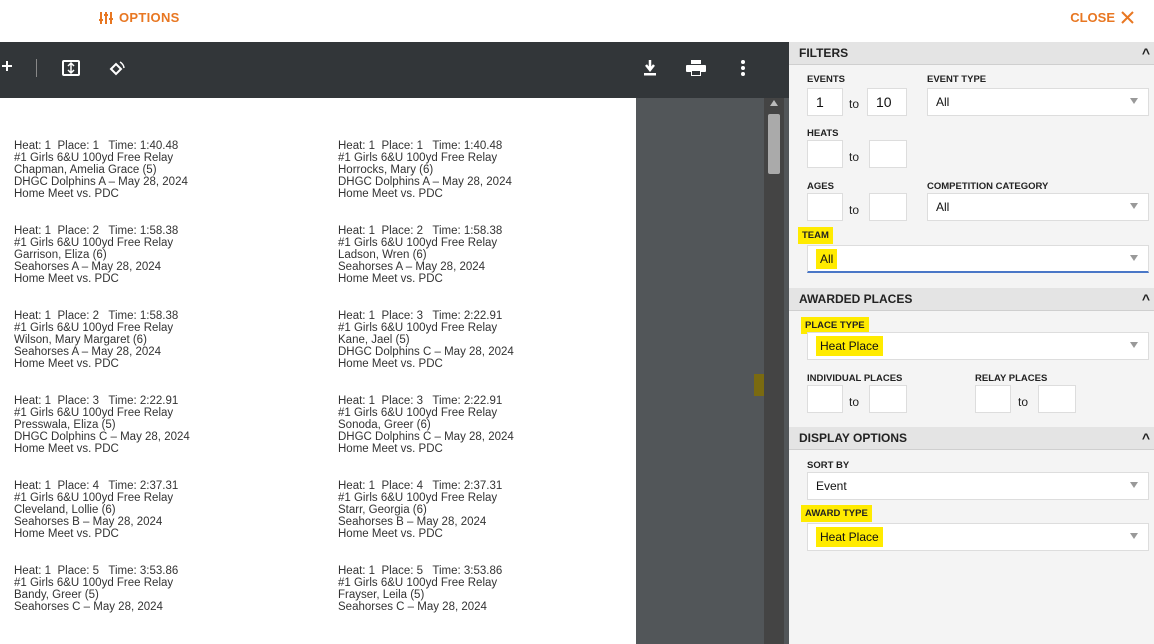 This screenshot has width=1154, height=644. I want to click on sliders-icon, so click(106, 17).